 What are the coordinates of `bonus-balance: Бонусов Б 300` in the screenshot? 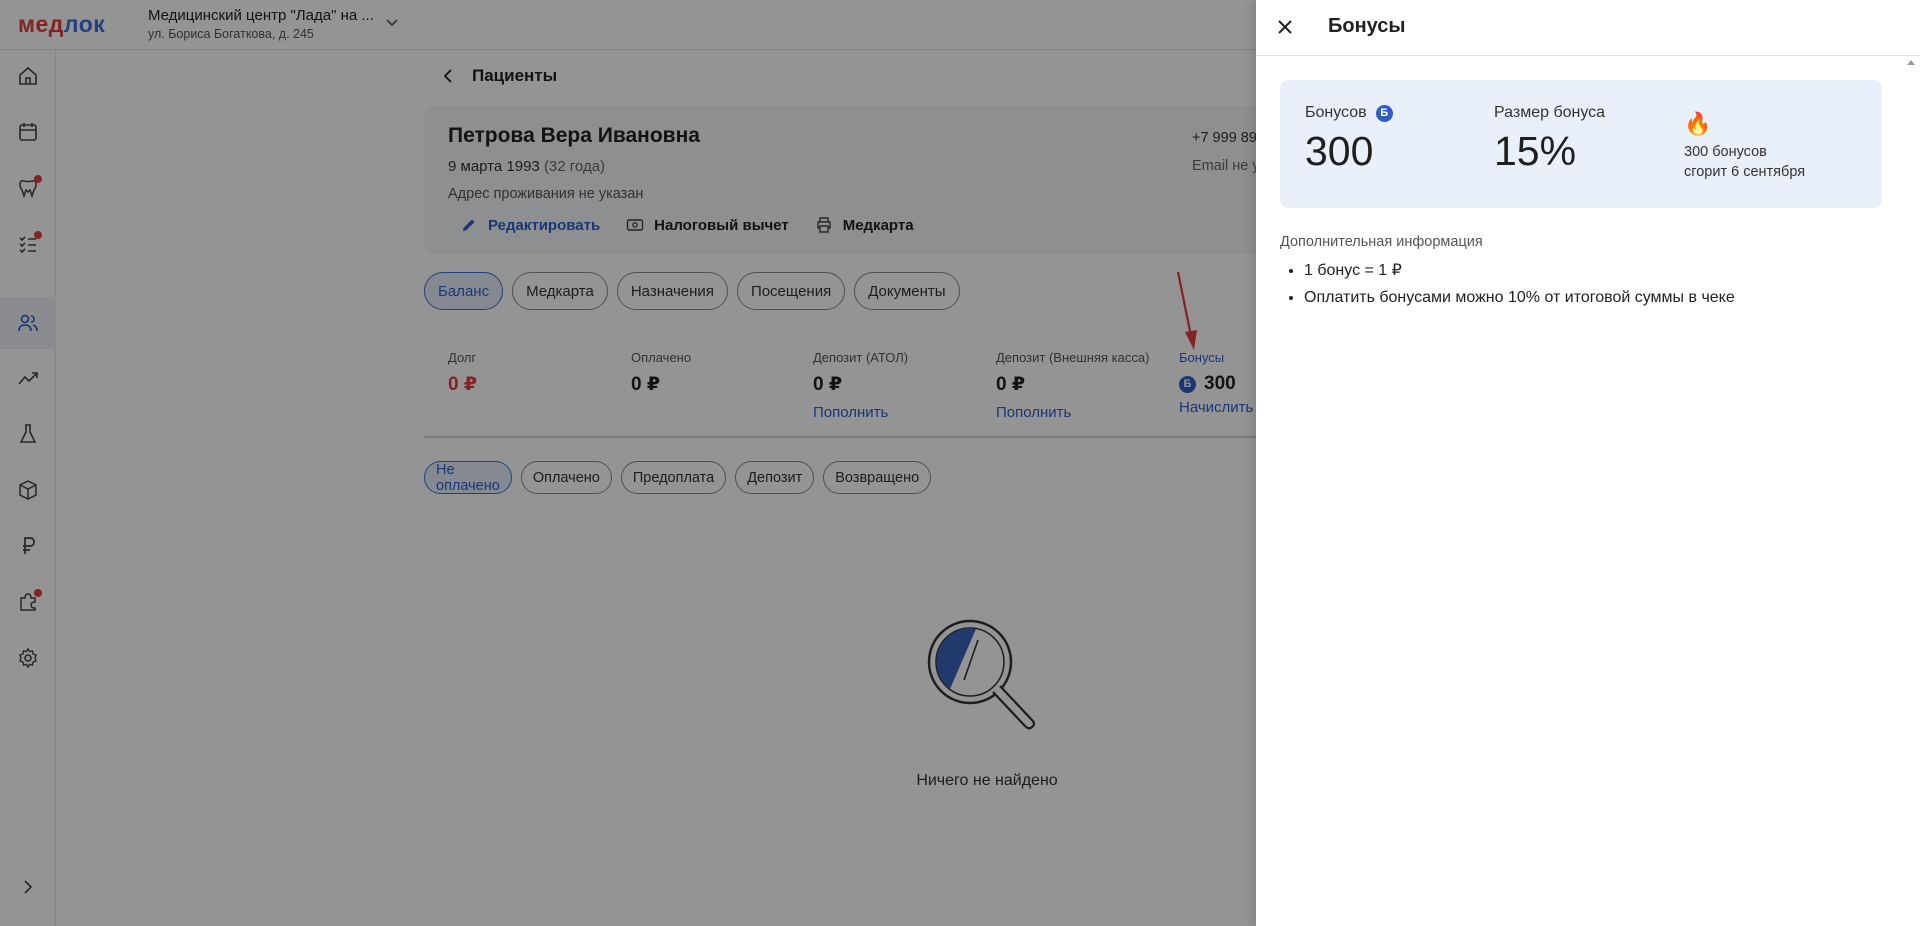 It's located at (1349, 139).